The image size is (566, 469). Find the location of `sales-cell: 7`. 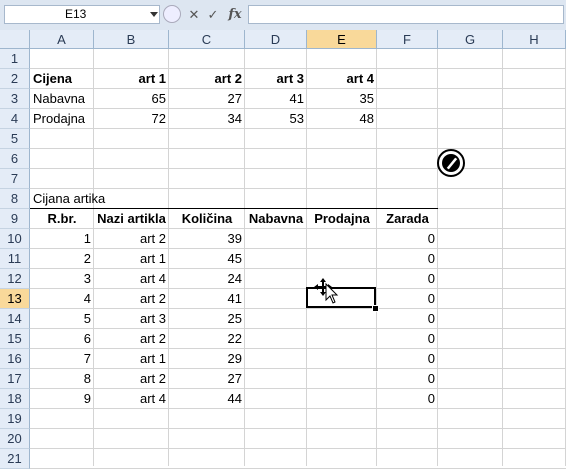

sales-cell: 7 is located at coordinates (62, 359).